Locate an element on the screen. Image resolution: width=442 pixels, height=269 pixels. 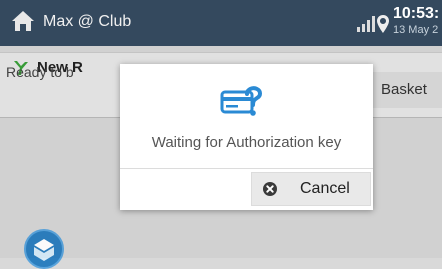
signal-icon is located at coordinates (366, 24).